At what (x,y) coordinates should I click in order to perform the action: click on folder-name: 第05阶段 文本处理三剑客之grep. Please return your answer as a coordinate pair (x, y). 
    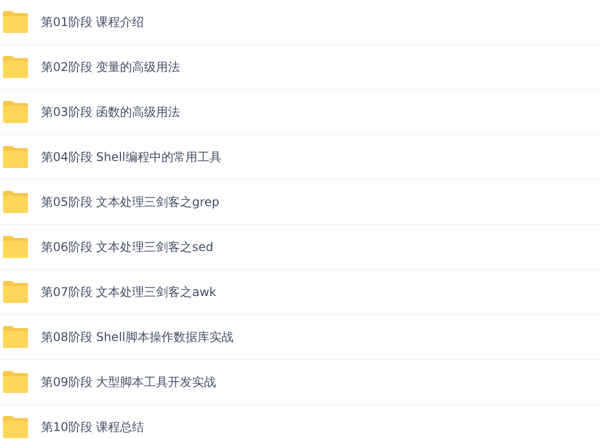
    Looking at the image, I should click on (130, 202).